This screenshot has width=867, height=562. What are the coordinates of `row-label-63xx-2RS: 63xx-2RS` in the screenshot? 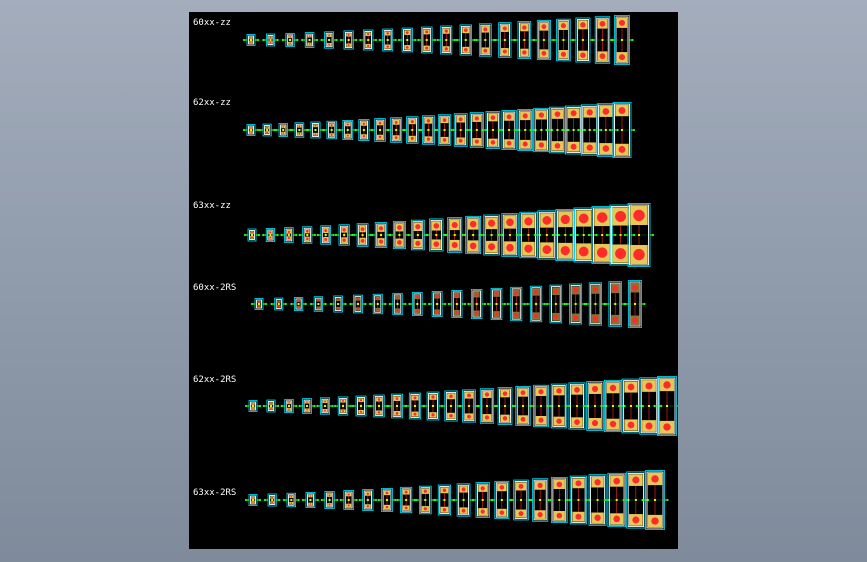 It's located at (215, 493).